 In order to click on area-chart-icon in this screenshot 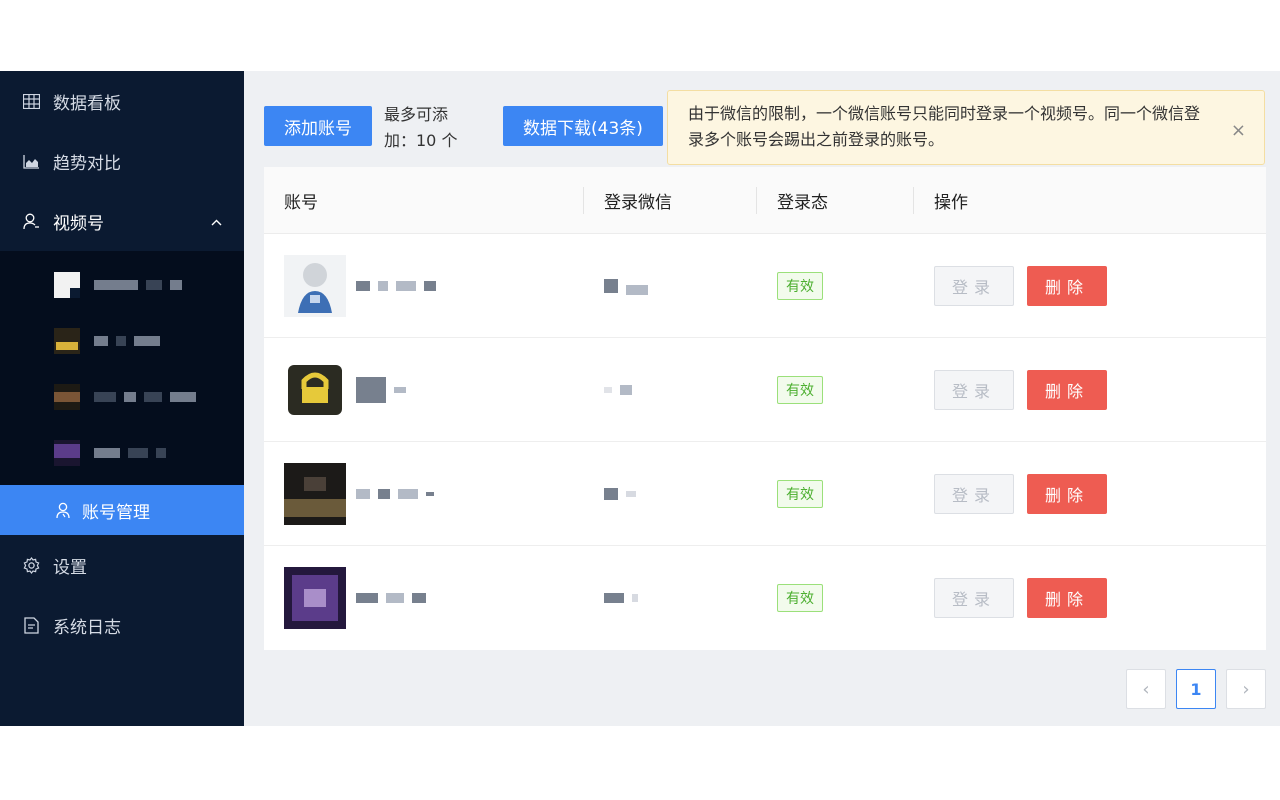, I will do `click(31, 161)`.